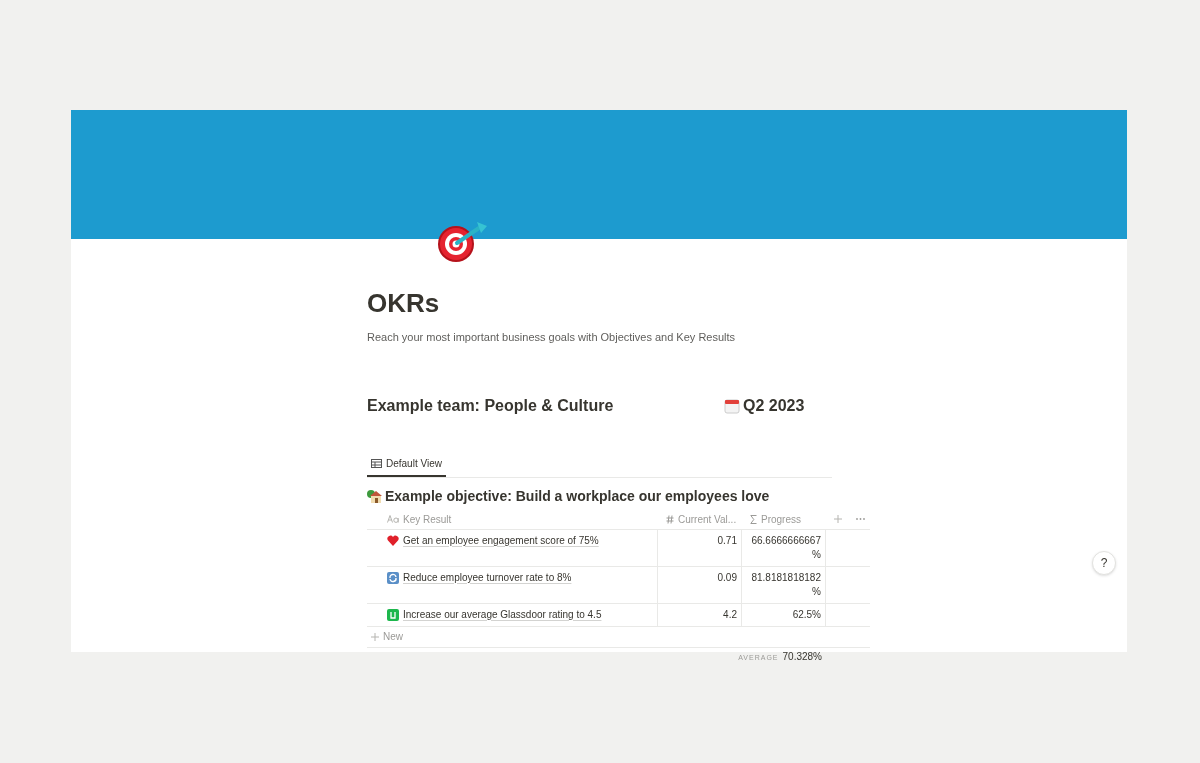 Image resolution: width=1200 pixels, height=763 pixels. I want to click on page-description: Reach your most important business goals with Objectives and Key Results, so click(552, 337).